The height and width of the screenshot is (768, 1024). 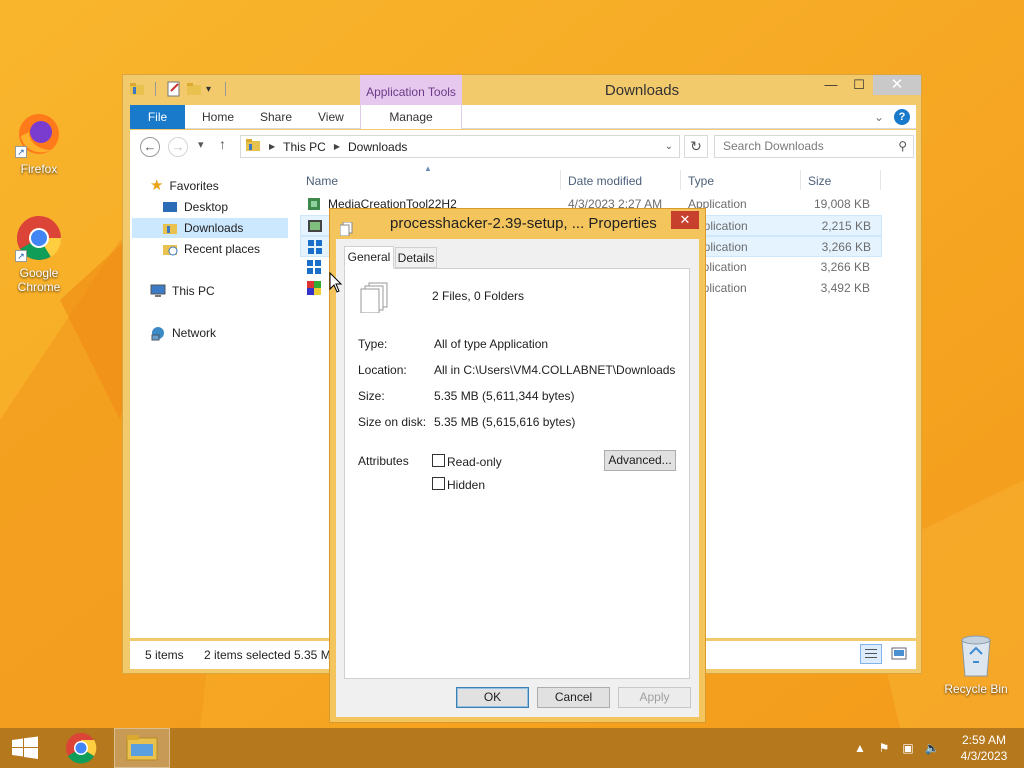 What do you see at coordinates (522, 90) in the screenshot?
I see `explorer-titlebar: ▾ Application Tools Downloads — ☐ ✕` at bounding box center [522, 90].